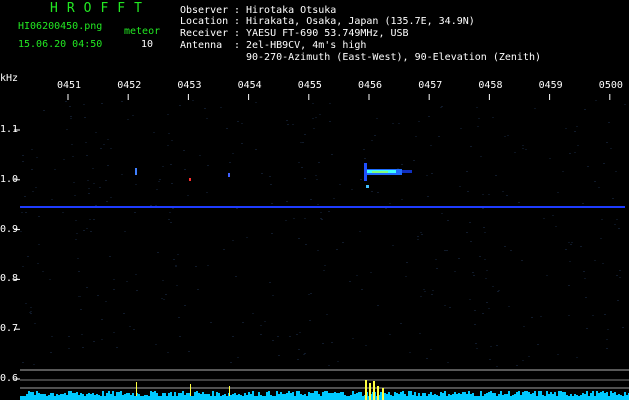 The width and height of the screenshot is (629, 400). Describe the element at coordinates (339, 97) in the screenshot. I see `x-axis-ticks` at that location.